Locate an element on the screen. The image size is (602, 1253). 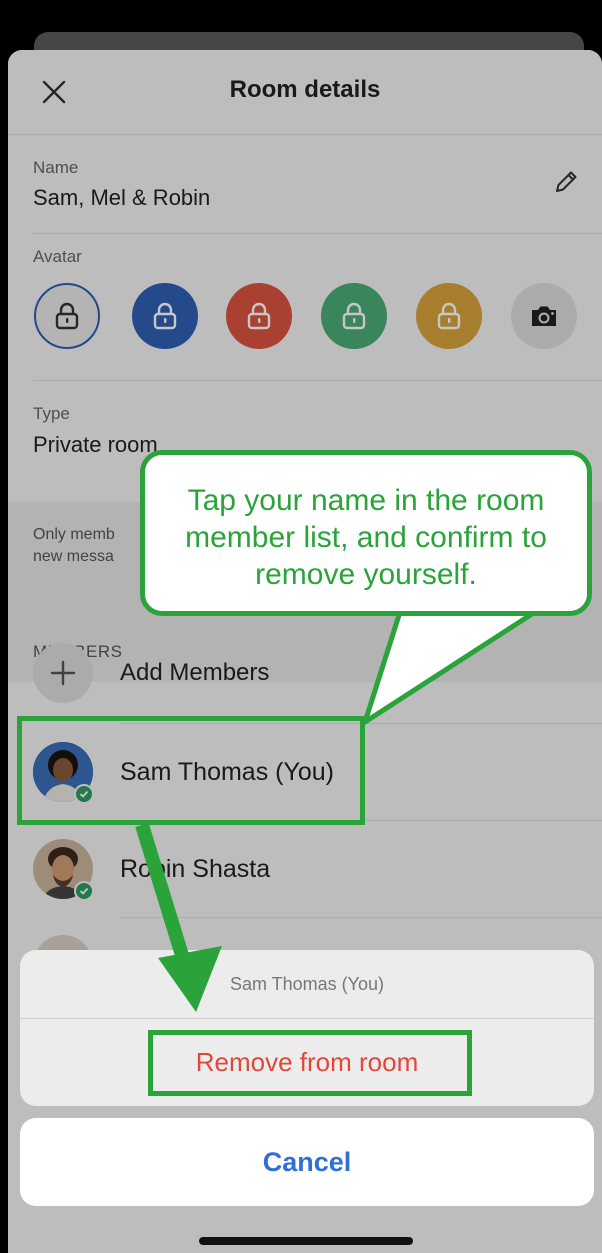
highlight-remove-box is located at coordinates (310, 1063).